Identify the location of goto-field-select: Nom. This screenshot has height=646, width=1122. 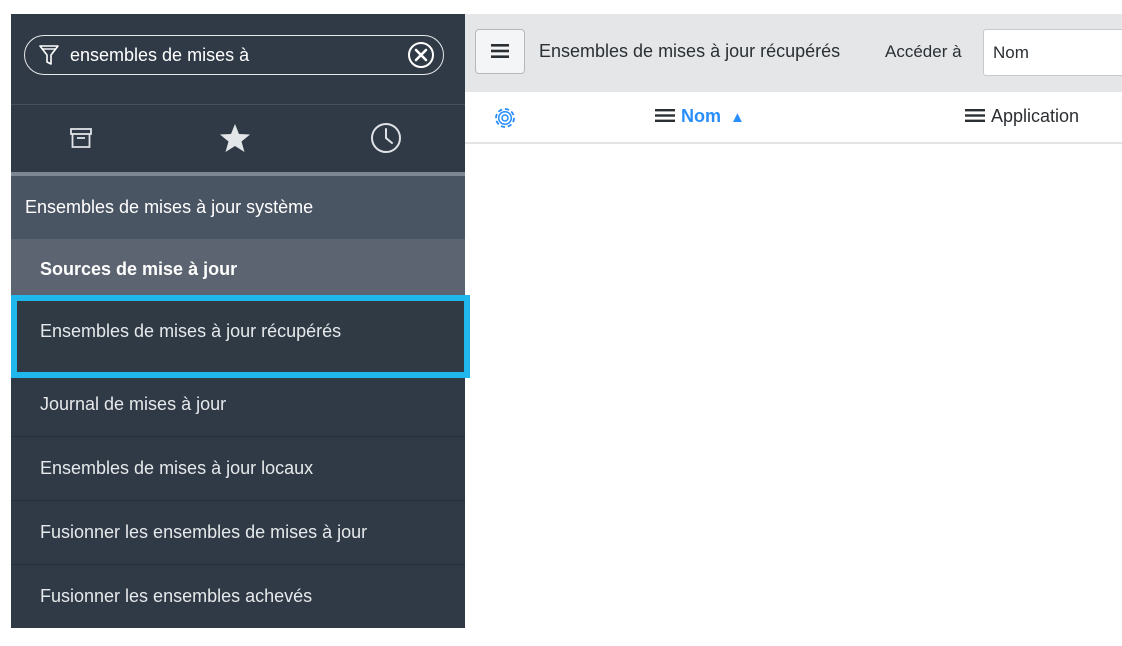
(1052, 52).